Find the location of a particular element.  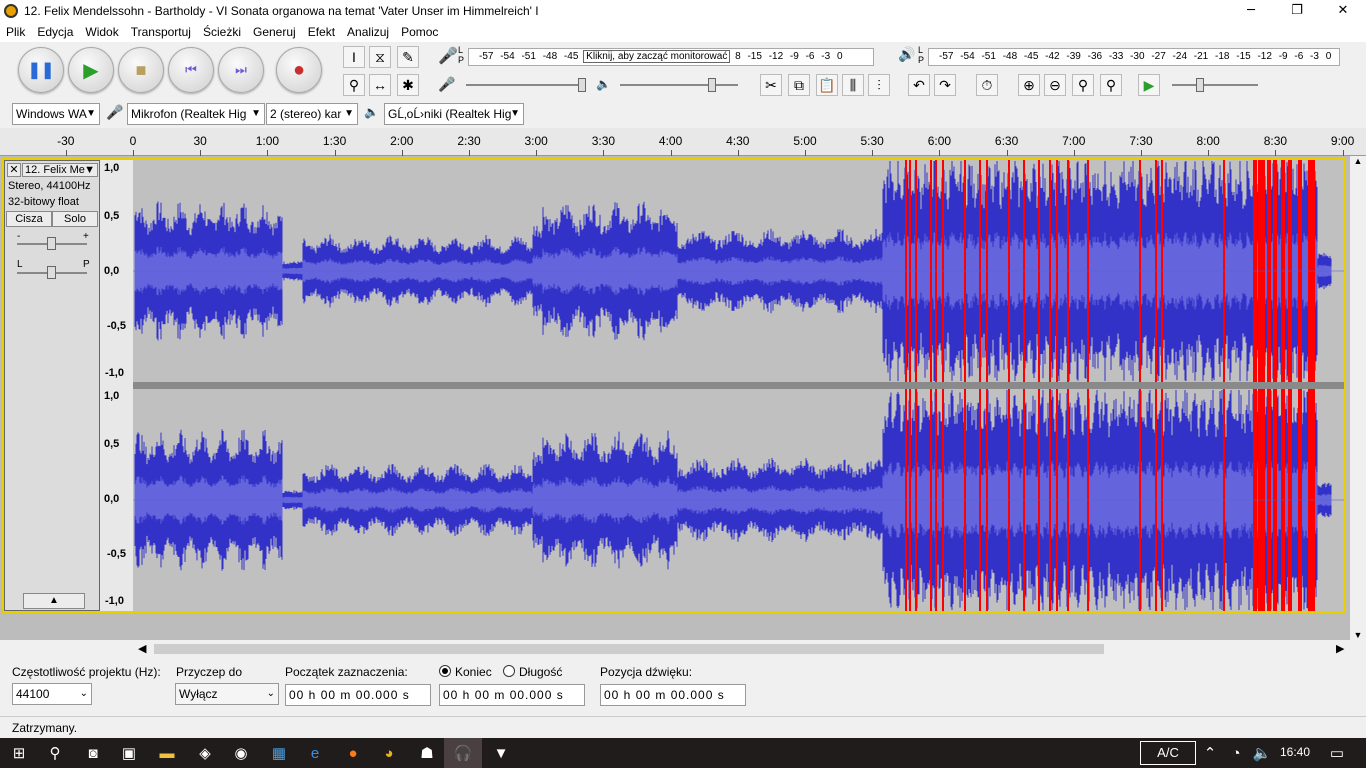

play-icon: ▶ is located at coordinates (1149, 85).